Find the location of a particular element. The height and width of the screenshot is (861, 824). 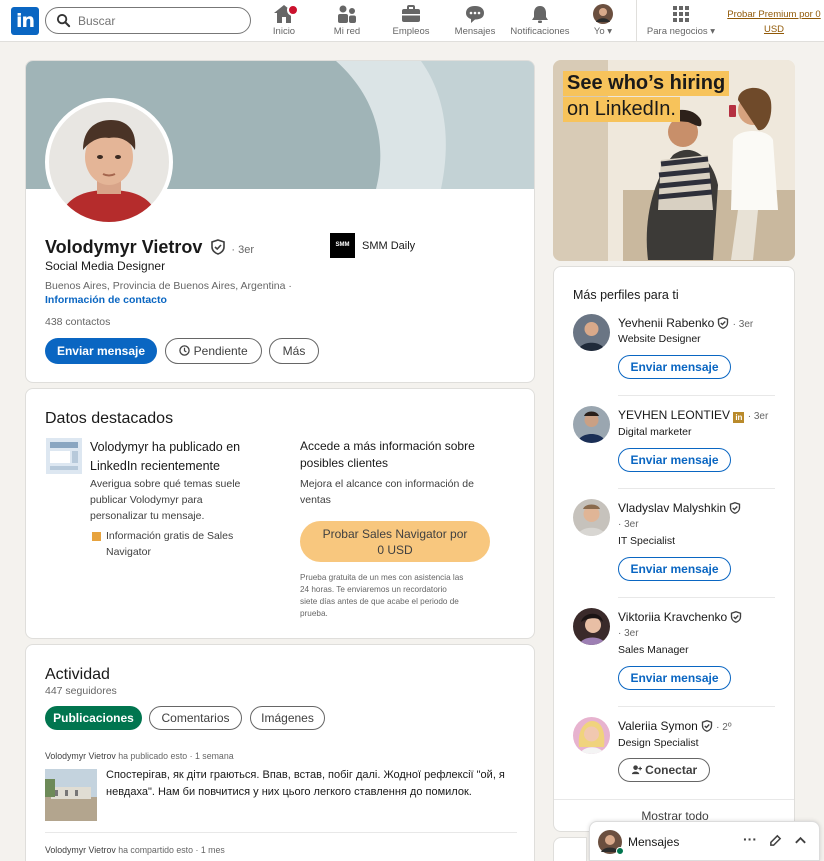

try-sales-navigator-button: Probar Sales Navigator por 0 USD is located at coordinates (395, 541).